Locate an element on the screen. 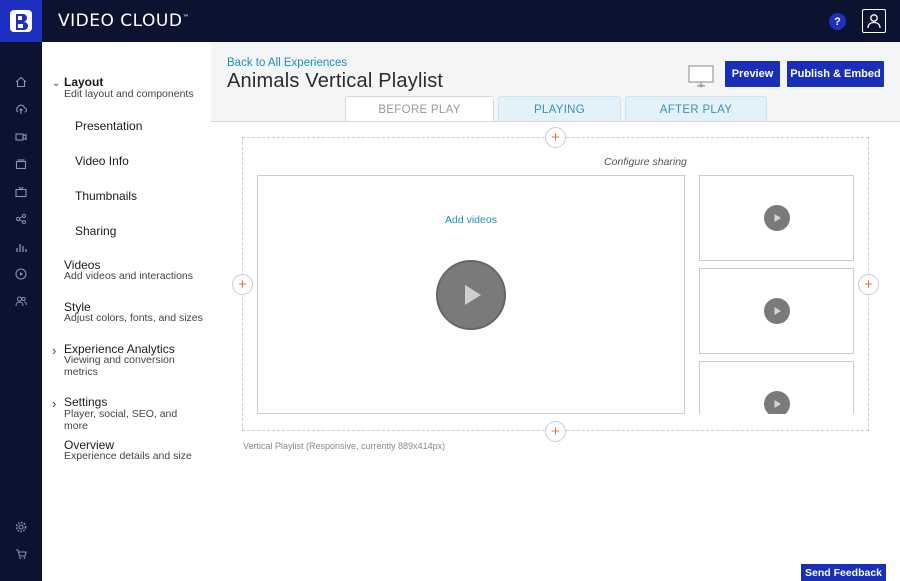 Image resolution: width=900 pixels, height=581 pixels. user-icon is located at coordinates (874, 21).